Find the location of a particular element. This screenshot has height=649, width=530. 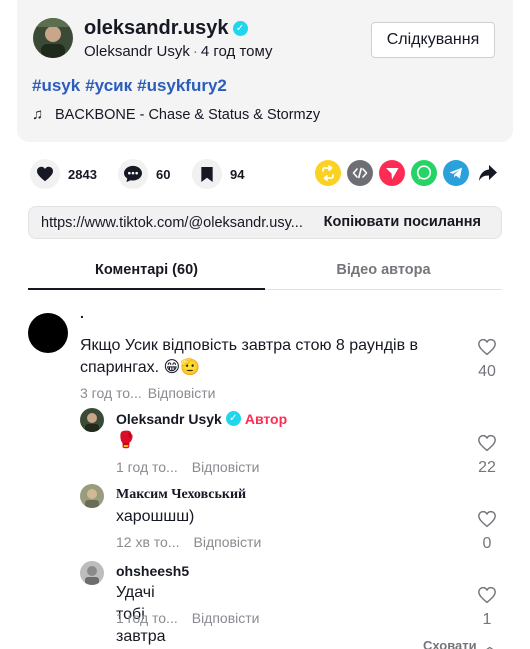

music-note-icon: ♫ is located at coordinates (38, 114).